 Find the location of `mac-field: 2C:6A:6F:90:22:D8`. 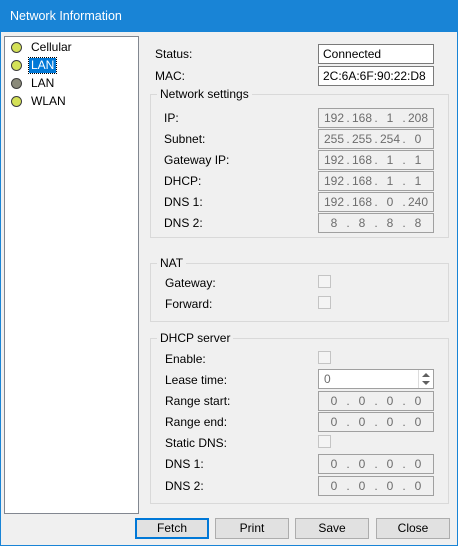

mac-field: 2C:6A:6F:90:22:D8 is located at coordinates (376, 76).